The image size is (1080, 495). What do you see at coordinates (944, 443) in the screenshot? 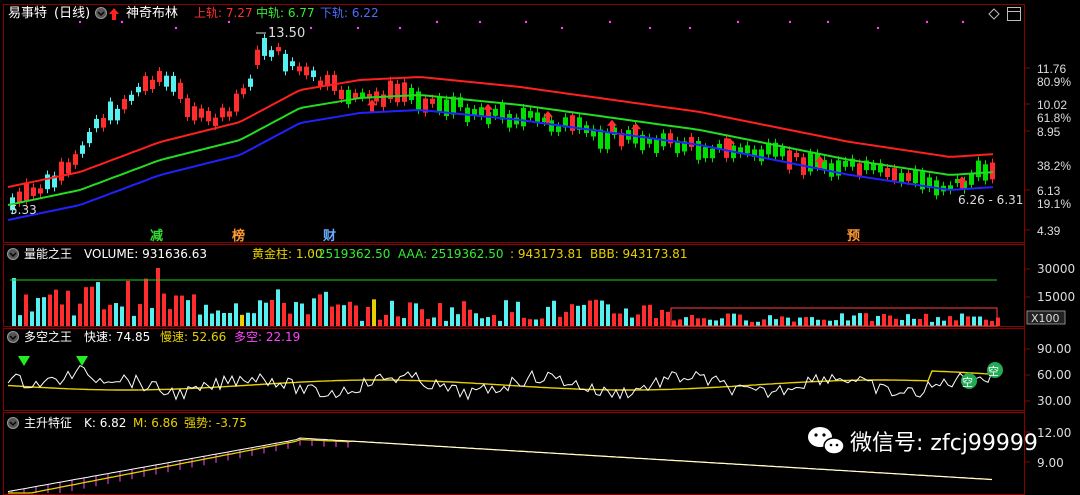
I see `watermark-text: 微信号: zfcj99999` at bounding box center [944, 443].